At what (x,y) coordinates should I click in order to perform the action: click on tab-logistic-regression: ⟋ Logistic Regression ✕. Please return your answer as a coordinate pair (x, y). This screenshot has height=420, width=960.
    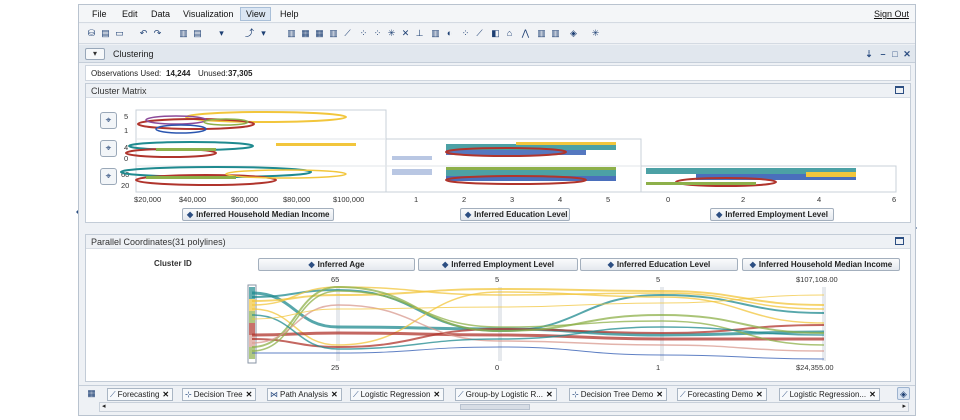
    Looking at the image, I should click on (397, 394).